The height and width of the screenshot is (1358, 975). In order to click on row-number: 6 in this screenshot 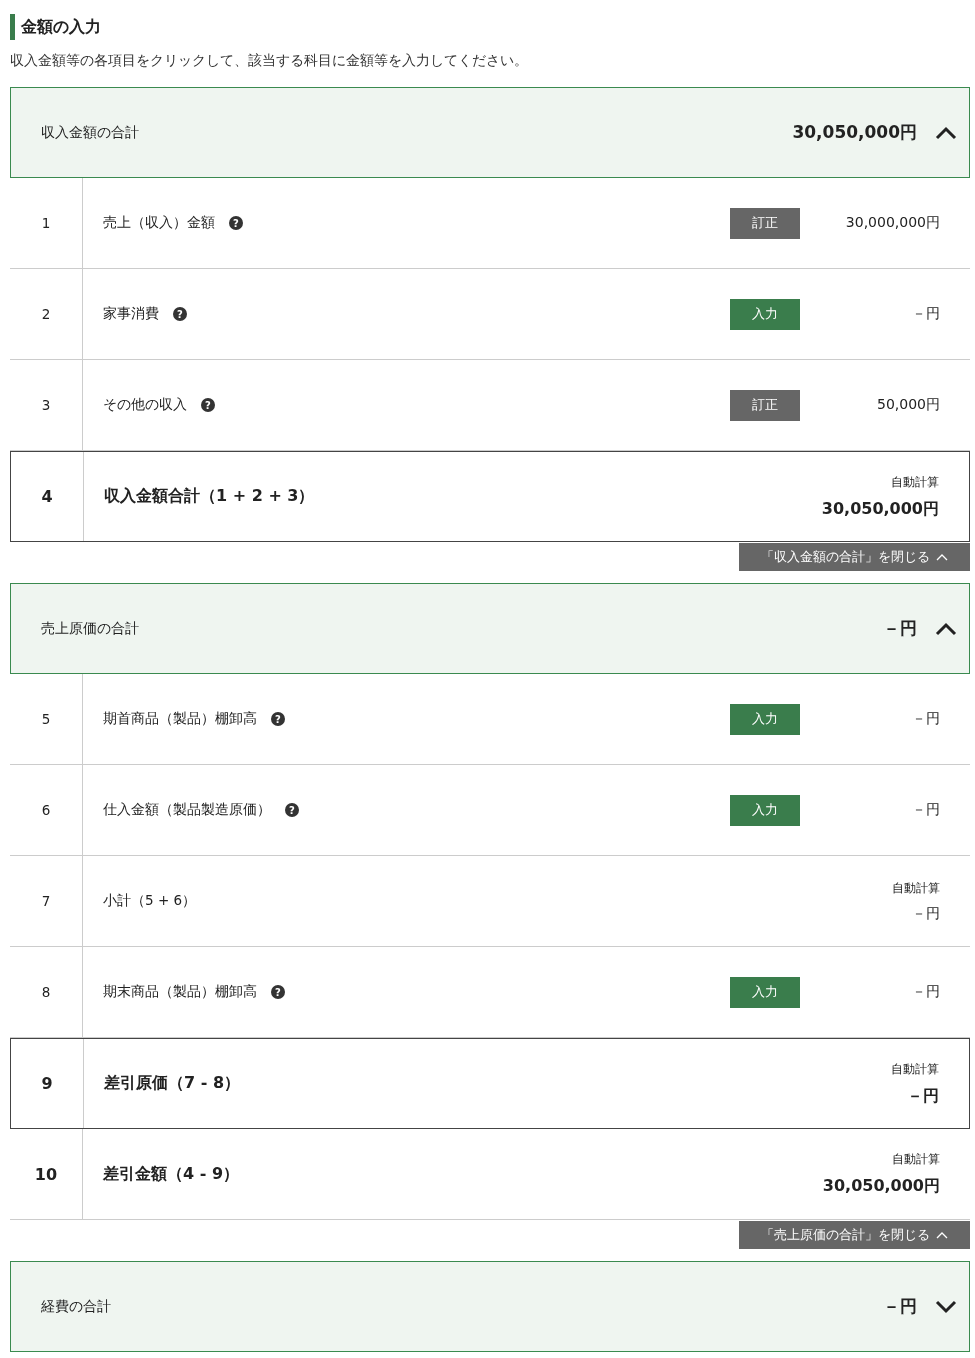, I will do `click(46, 810)`.